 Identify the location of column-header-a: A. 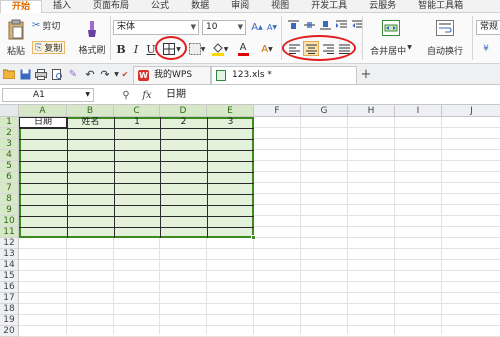
(43, 111).